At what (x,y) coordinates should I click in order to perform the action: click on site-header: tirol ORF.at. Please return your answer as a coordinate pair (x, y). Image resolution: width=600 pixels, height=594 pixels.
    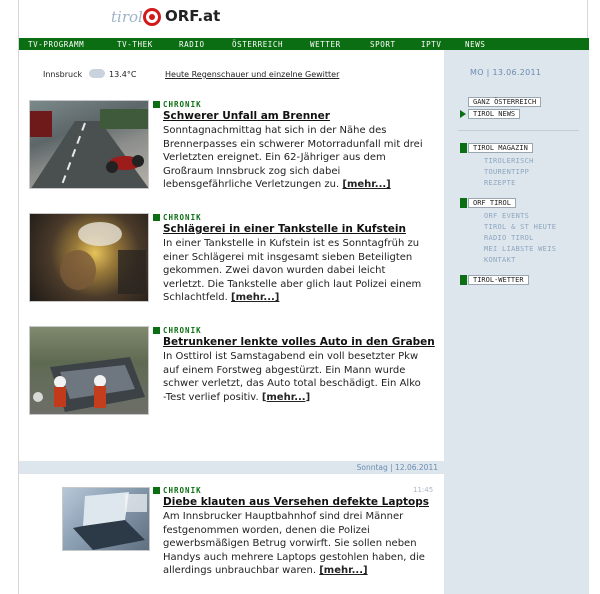
    Looking at the image, I should click on (304, 19).